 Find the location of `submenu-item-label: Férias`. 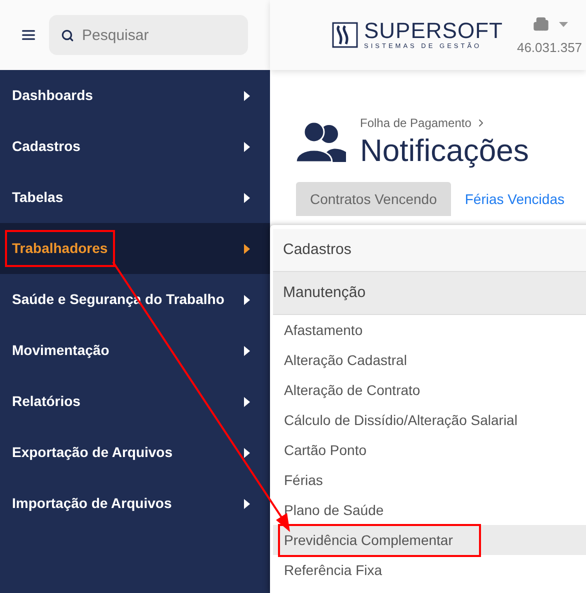

submenu-item-label: Férias is located at coordinates (303, 480).